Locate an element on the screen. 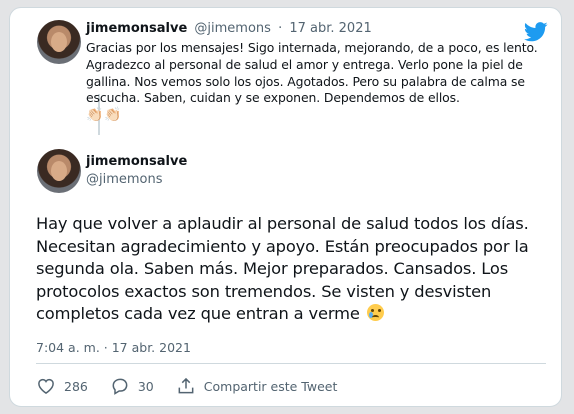  tweet-actions-bar: 286 30 Compartir este Tweet is located at coordinates (197, 386).